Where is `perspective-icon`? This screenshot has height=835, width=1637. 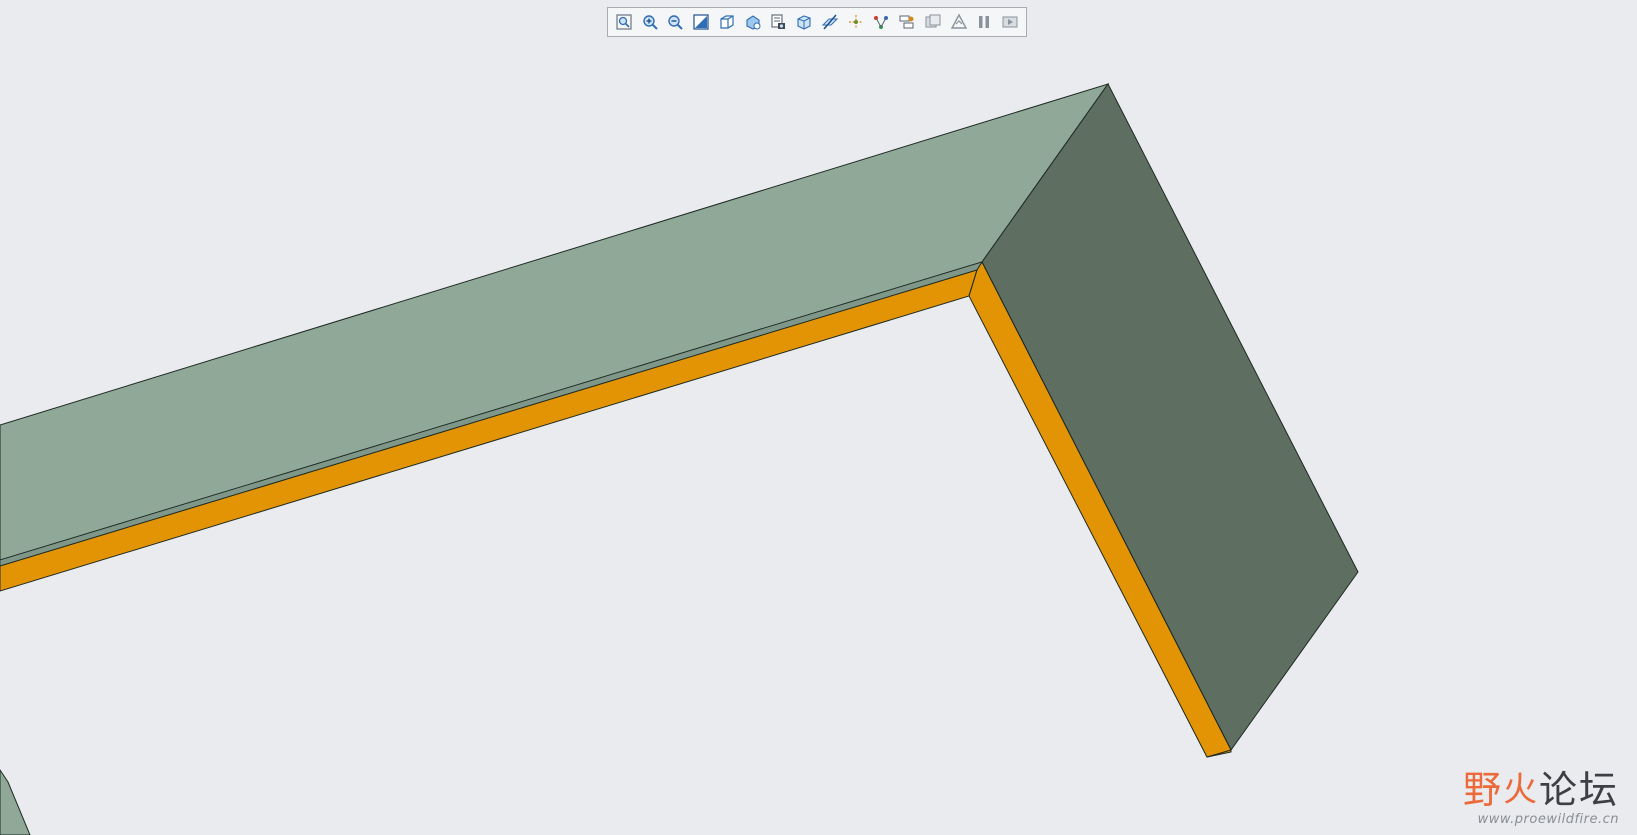
perspective-icon is located at coordinates (804, 22).